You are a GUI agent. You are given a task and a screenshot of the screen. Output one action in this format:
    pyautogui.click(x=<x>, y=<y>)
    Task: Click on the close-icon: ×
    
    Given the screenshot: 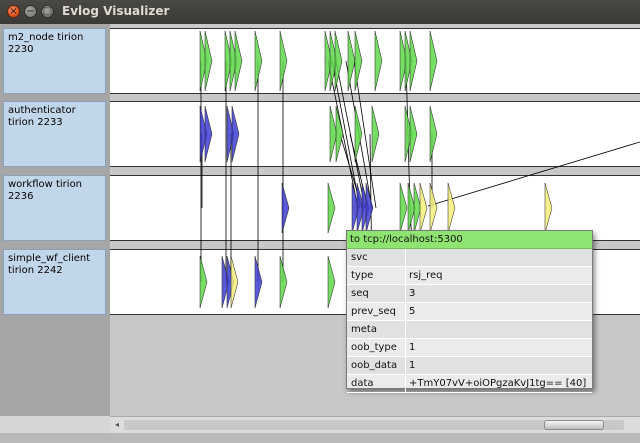 What is the action you would take?
    pyautogui.click(x=13, y=11)
    